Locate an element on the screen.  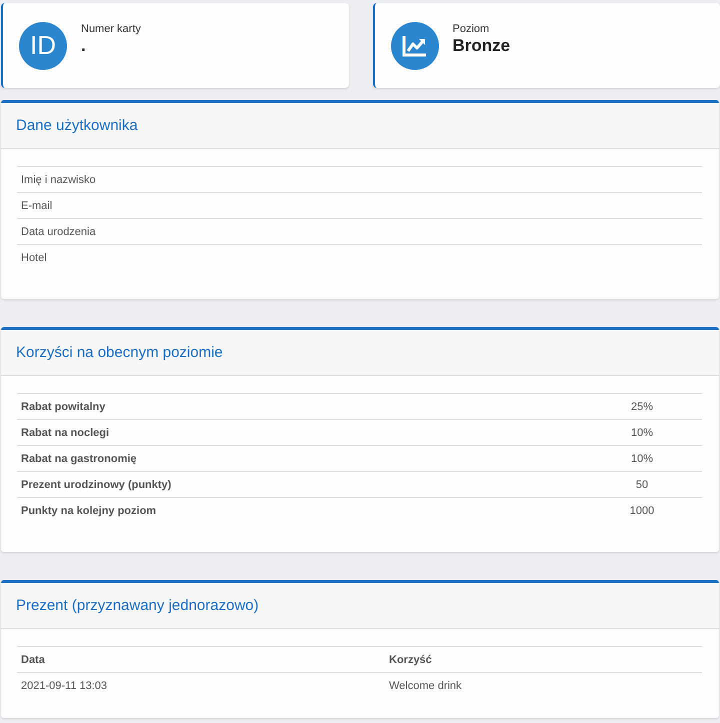
benefit-value: 50 is located at coordinates (642, 484).